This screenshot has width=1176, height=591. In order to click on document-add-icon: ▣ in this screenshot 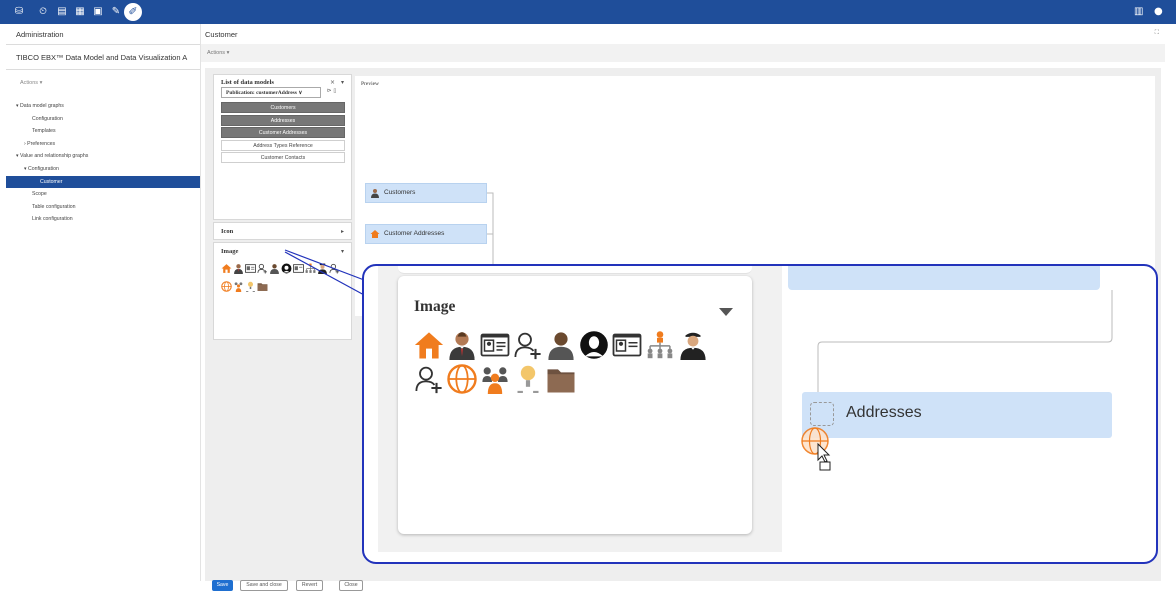, I will do `click(98, 12)`.